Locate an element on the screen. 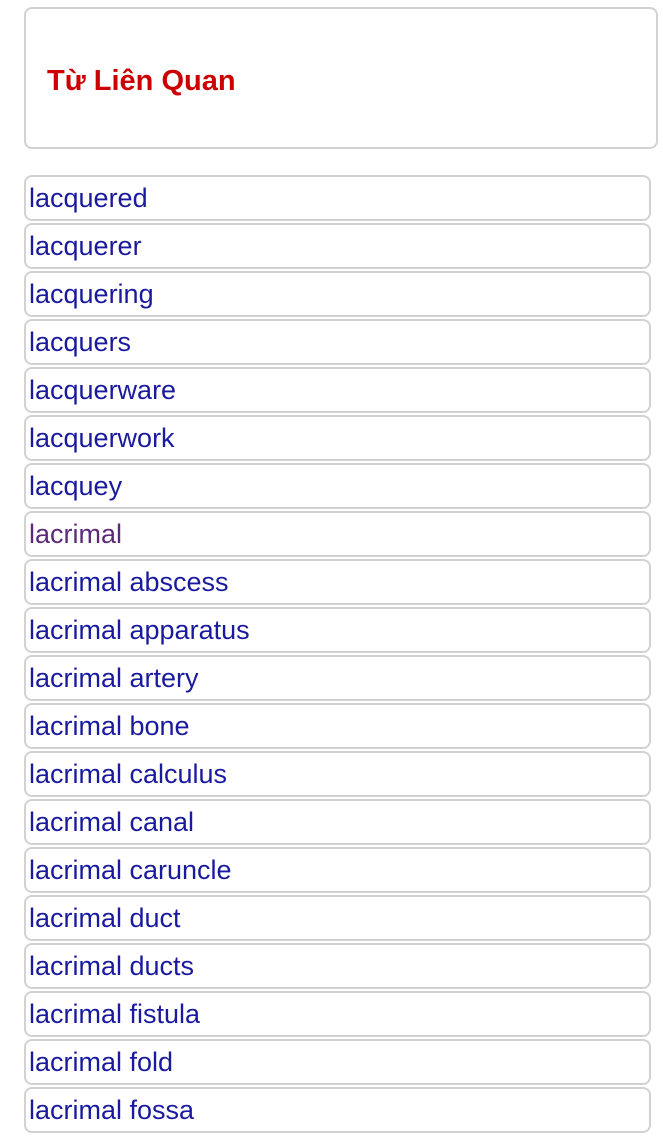 Image resolution: width=663 pixels, height=1138 pixels. section-title: Từ Liên Quan is located at coordinates (141, 81).